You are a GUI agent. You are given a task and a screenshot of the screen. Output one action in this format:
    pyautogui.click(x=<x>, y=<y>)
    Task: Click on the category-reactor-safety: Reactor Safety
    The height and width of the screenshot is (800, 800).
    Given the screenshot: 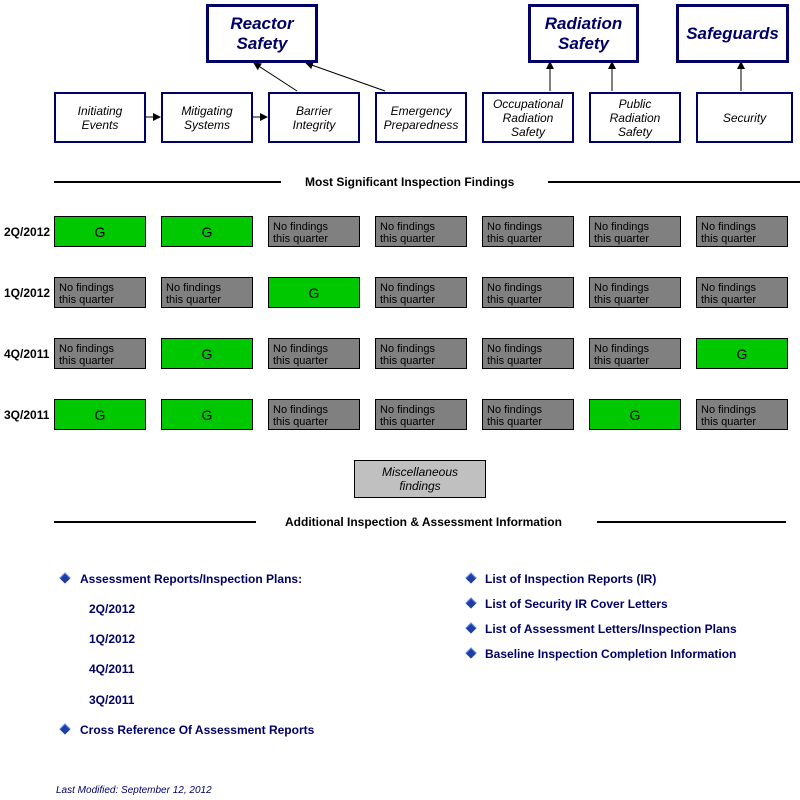 What is the action you would take?
    pyautogui.click(x=262, y=33)
    